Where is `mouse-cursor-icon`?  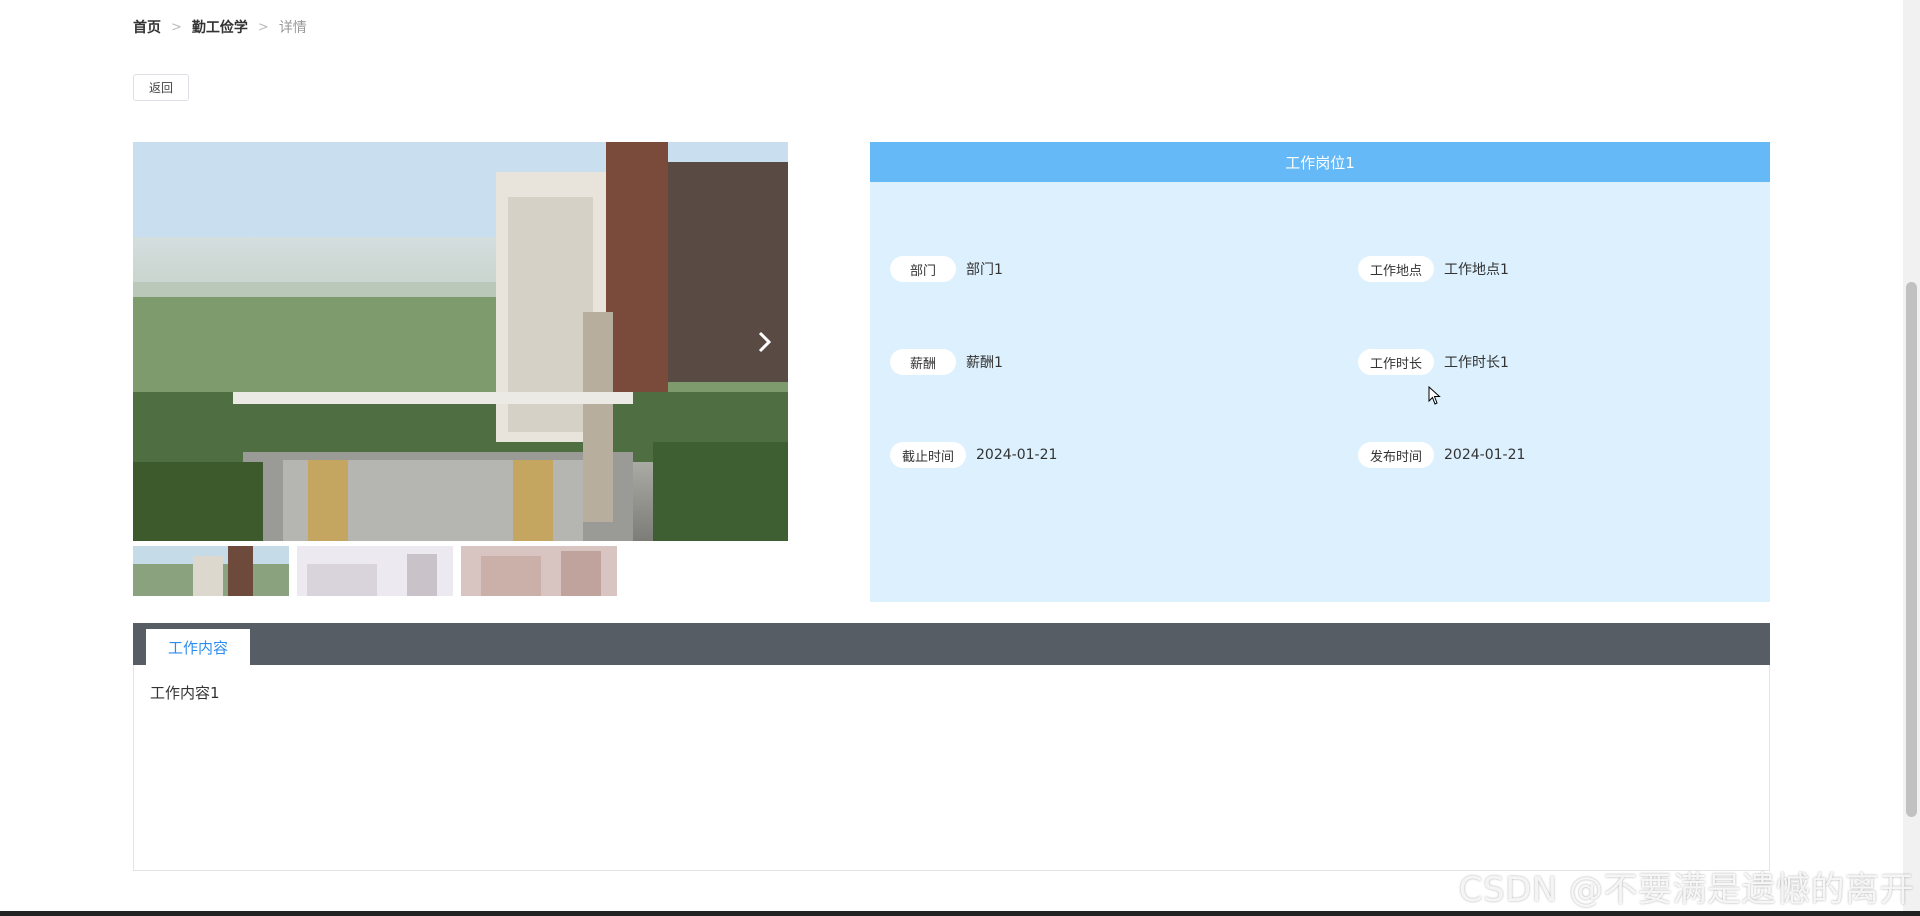
mouse-cursor-icon is located at coordinates (1435, 397).